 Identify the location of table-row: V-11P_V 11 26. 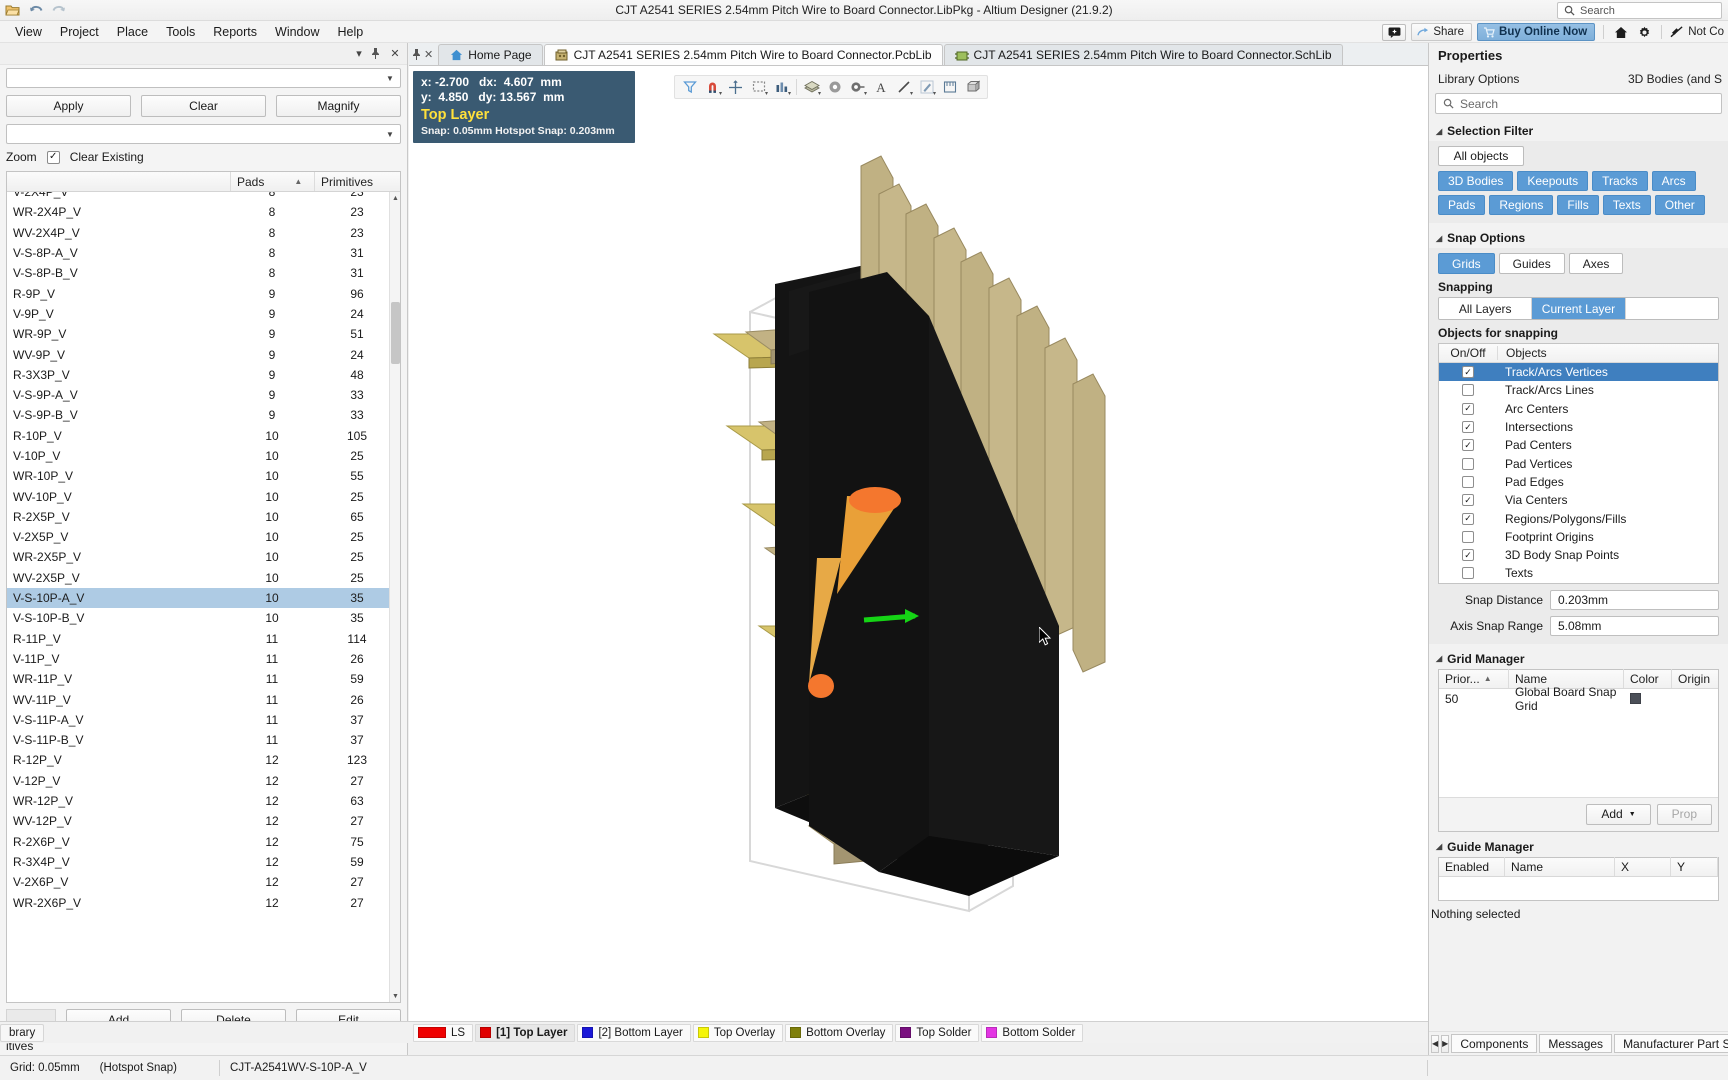
(203, 659).